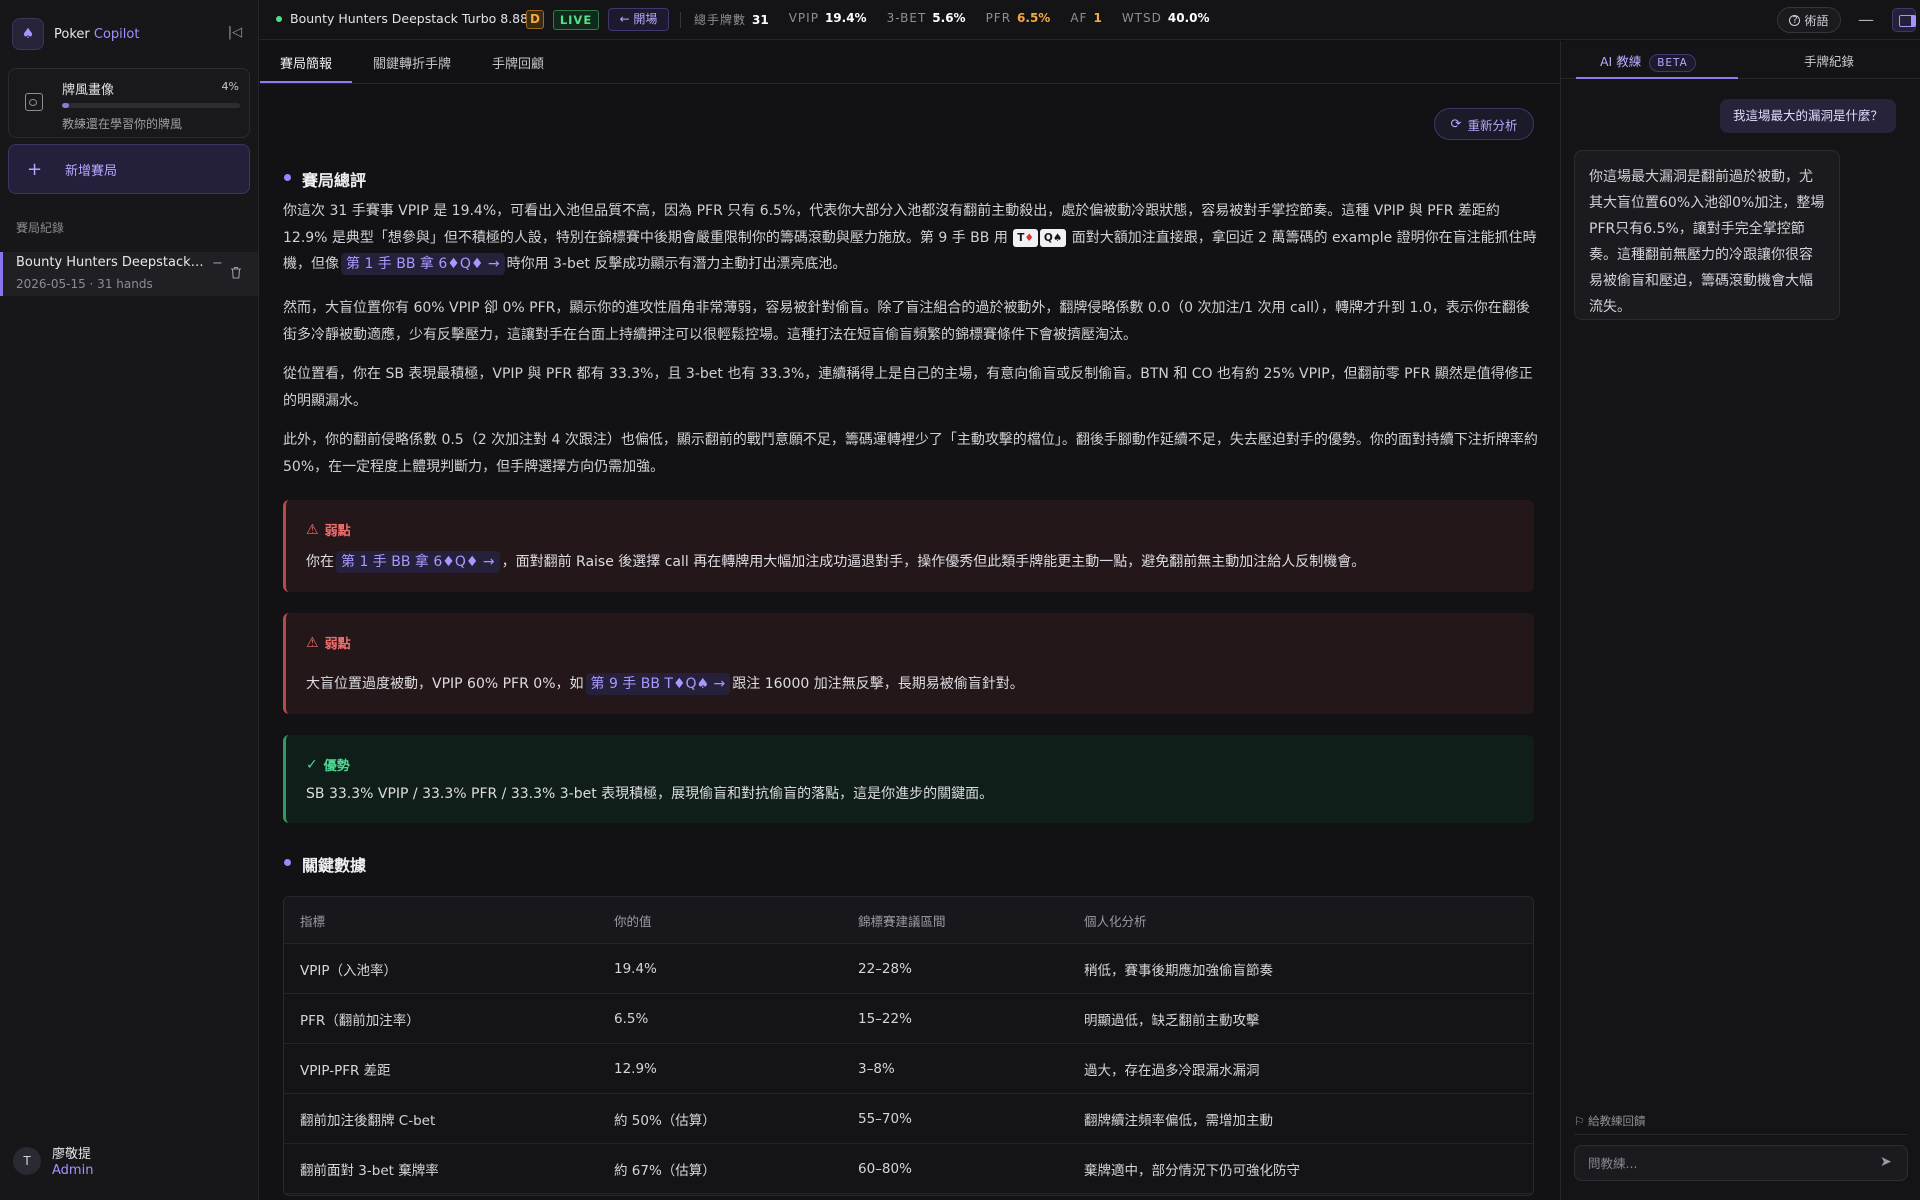 The width and height of the screenshot is (1920, 1200). Describe the element at coordinates (337, 644) in the screenshot. I see `callout-title: 弱點` at that location.